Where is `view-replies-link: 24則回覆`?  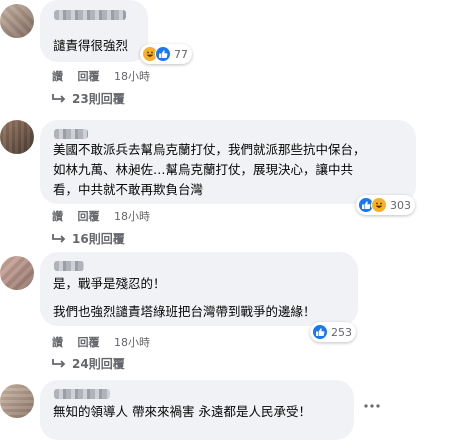 view-replies-link: 24則回覆 is located at coordinates (88, 363).